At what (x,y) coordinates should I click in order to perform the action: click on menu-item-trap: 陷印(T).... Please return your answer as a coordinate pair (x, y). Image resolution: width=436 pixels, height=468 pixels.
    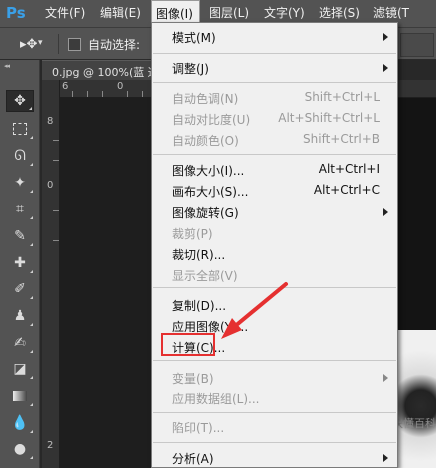
    Looking at the image, I should click on (274, 426).